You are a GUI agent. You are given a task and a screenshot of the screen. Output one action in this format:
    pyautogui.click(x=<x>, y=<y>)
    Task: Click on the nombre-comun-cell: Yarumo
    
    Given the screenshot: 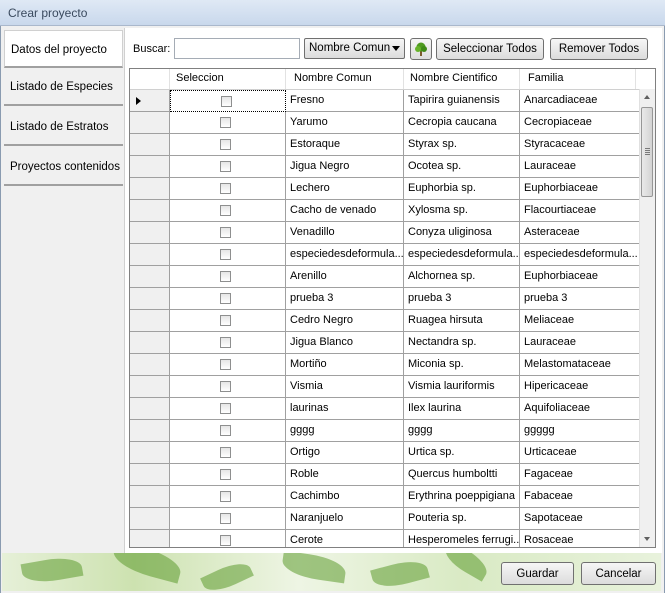 What is the action you would take?
    pyautogui.click(x=345, y=123)
    